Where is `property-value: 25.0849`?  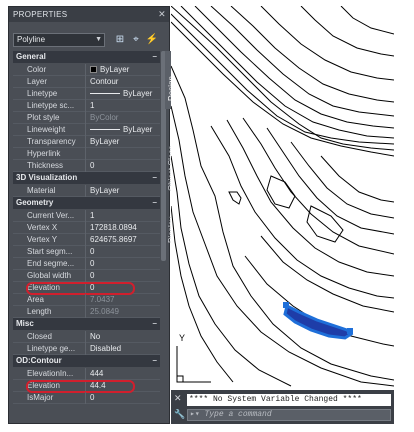 property-value: 25.0849 is located at coordinates (125, 312).